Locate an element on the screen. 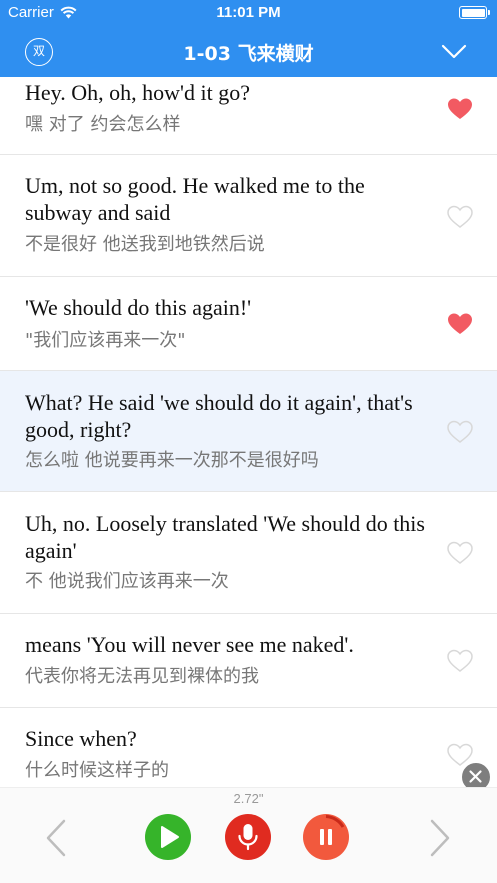 This screenshot has width=497, height=883. dialogue-row: Hey. Oh, oh, how'd it go? 嘿 对了 约会怎么样 is located at coordinates (248, 116).